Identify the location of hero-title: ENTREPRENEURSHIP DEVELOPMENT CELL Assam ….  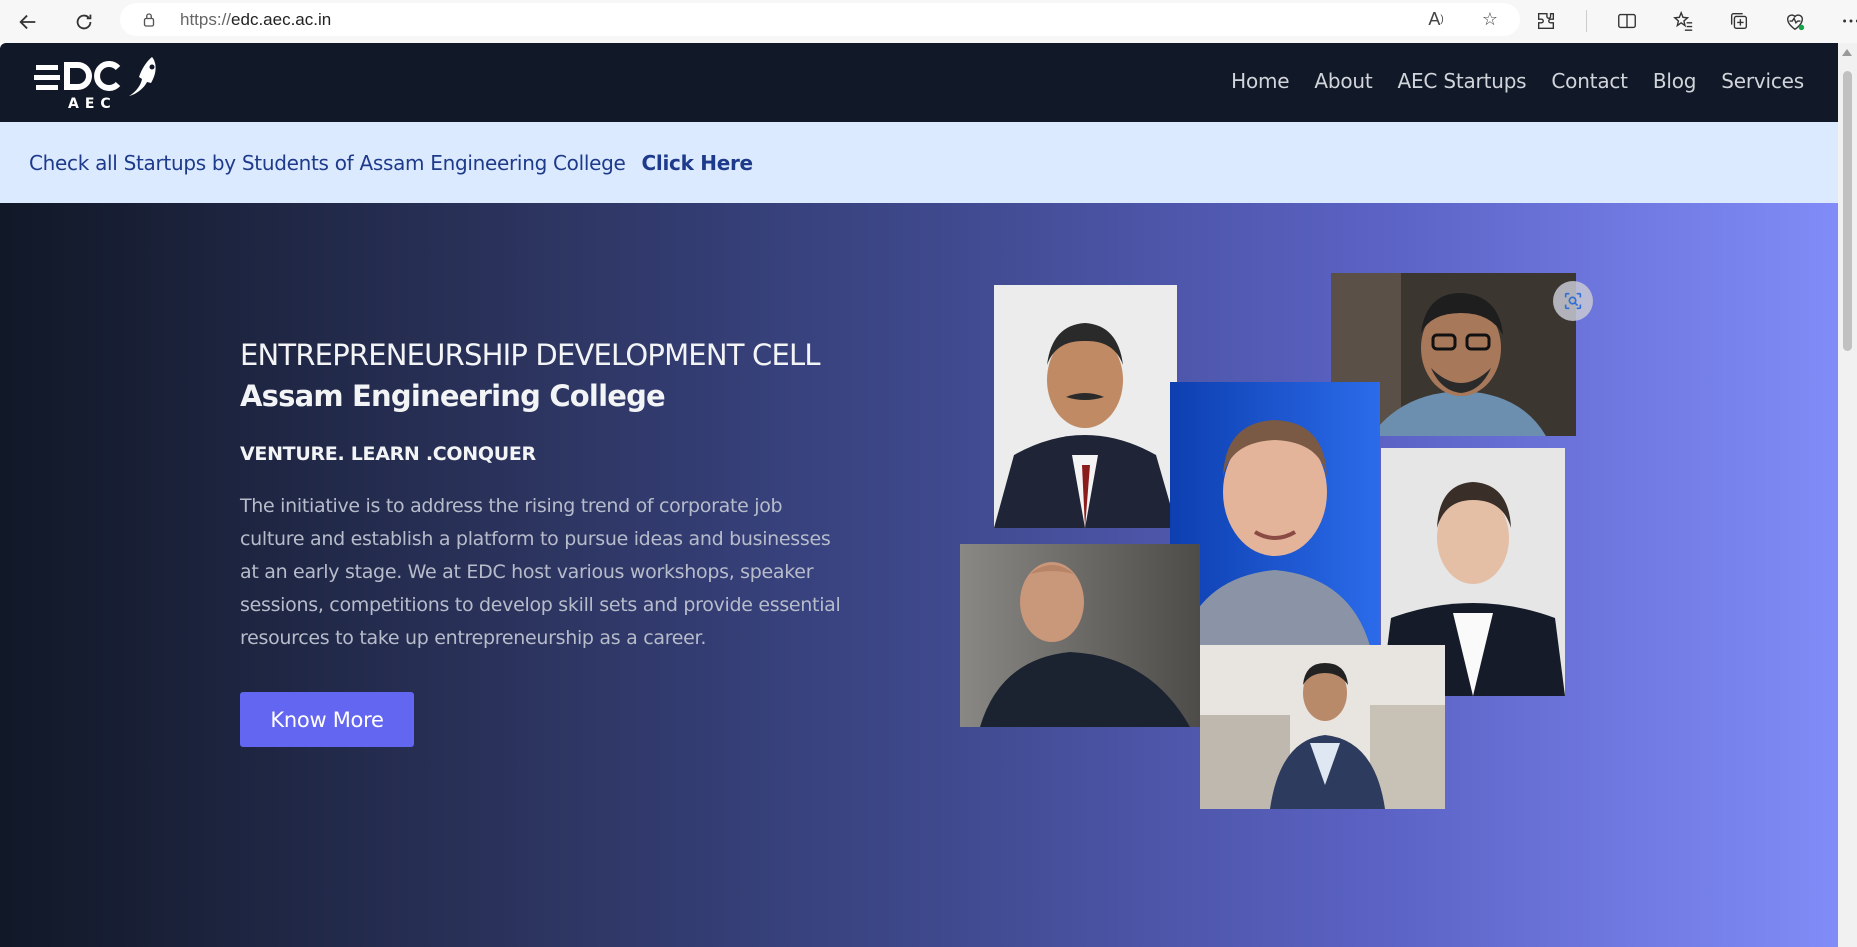
(530, 376).